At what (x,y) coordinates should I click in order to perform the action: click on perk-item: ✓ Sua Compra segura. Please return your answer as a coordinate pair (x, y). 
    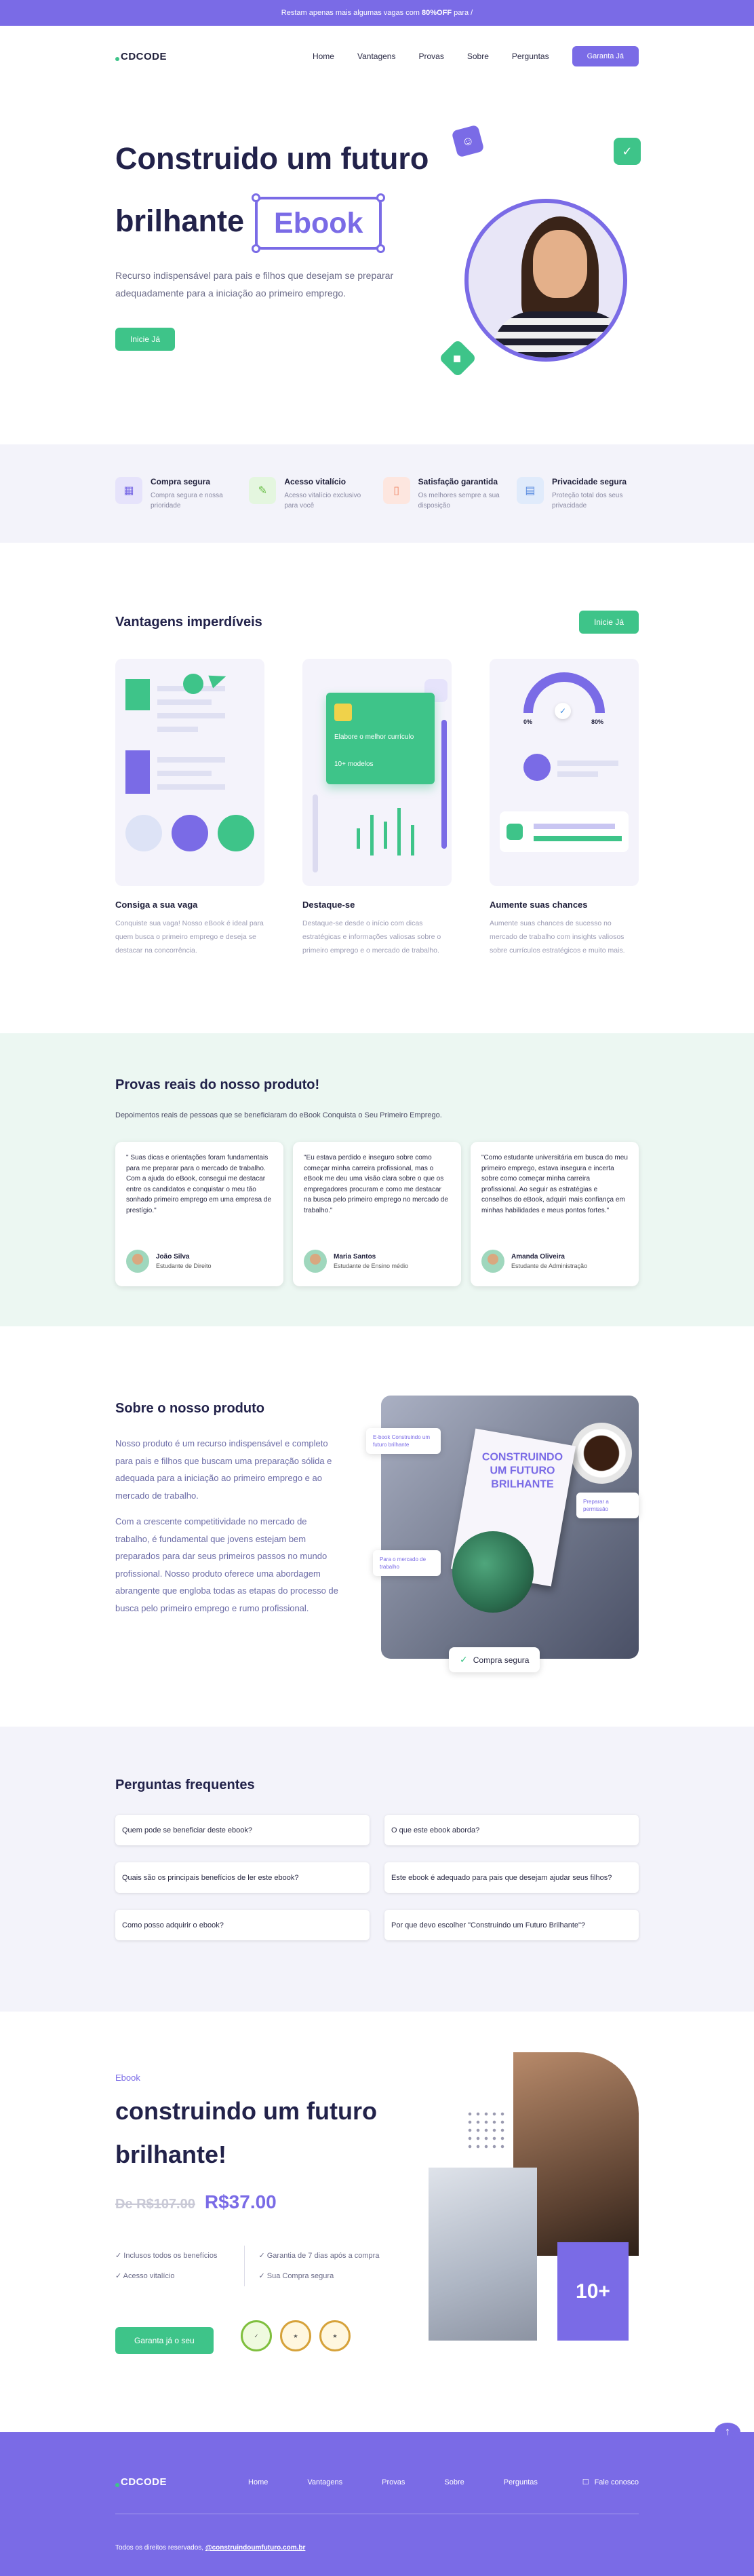
    Looking at the image, I should click on (296, 2276).